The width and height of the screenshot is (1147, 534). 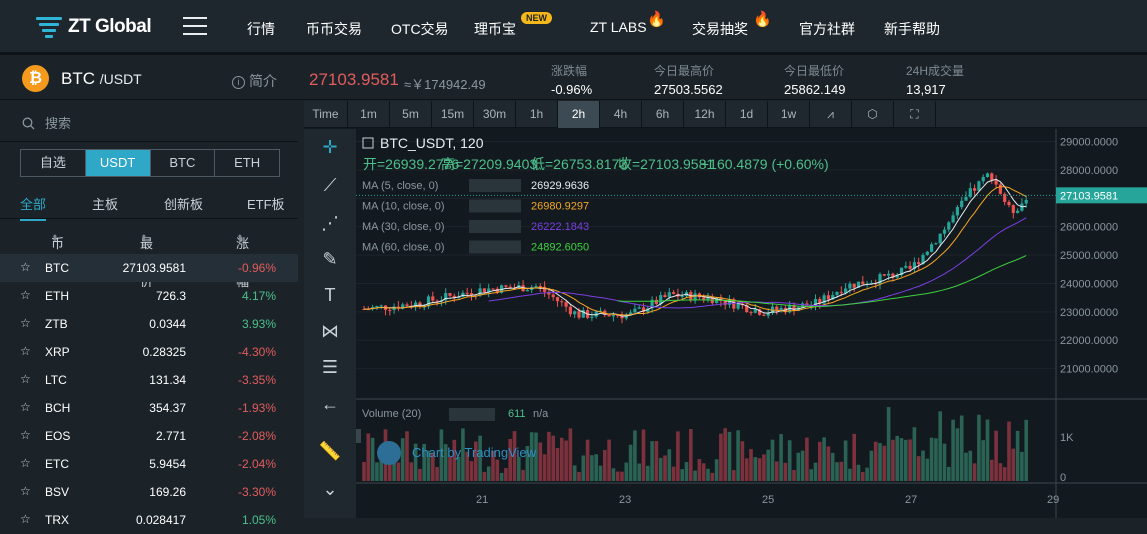 I want to click on tab-etf-board: ETF板, so click(x=266, y=203).